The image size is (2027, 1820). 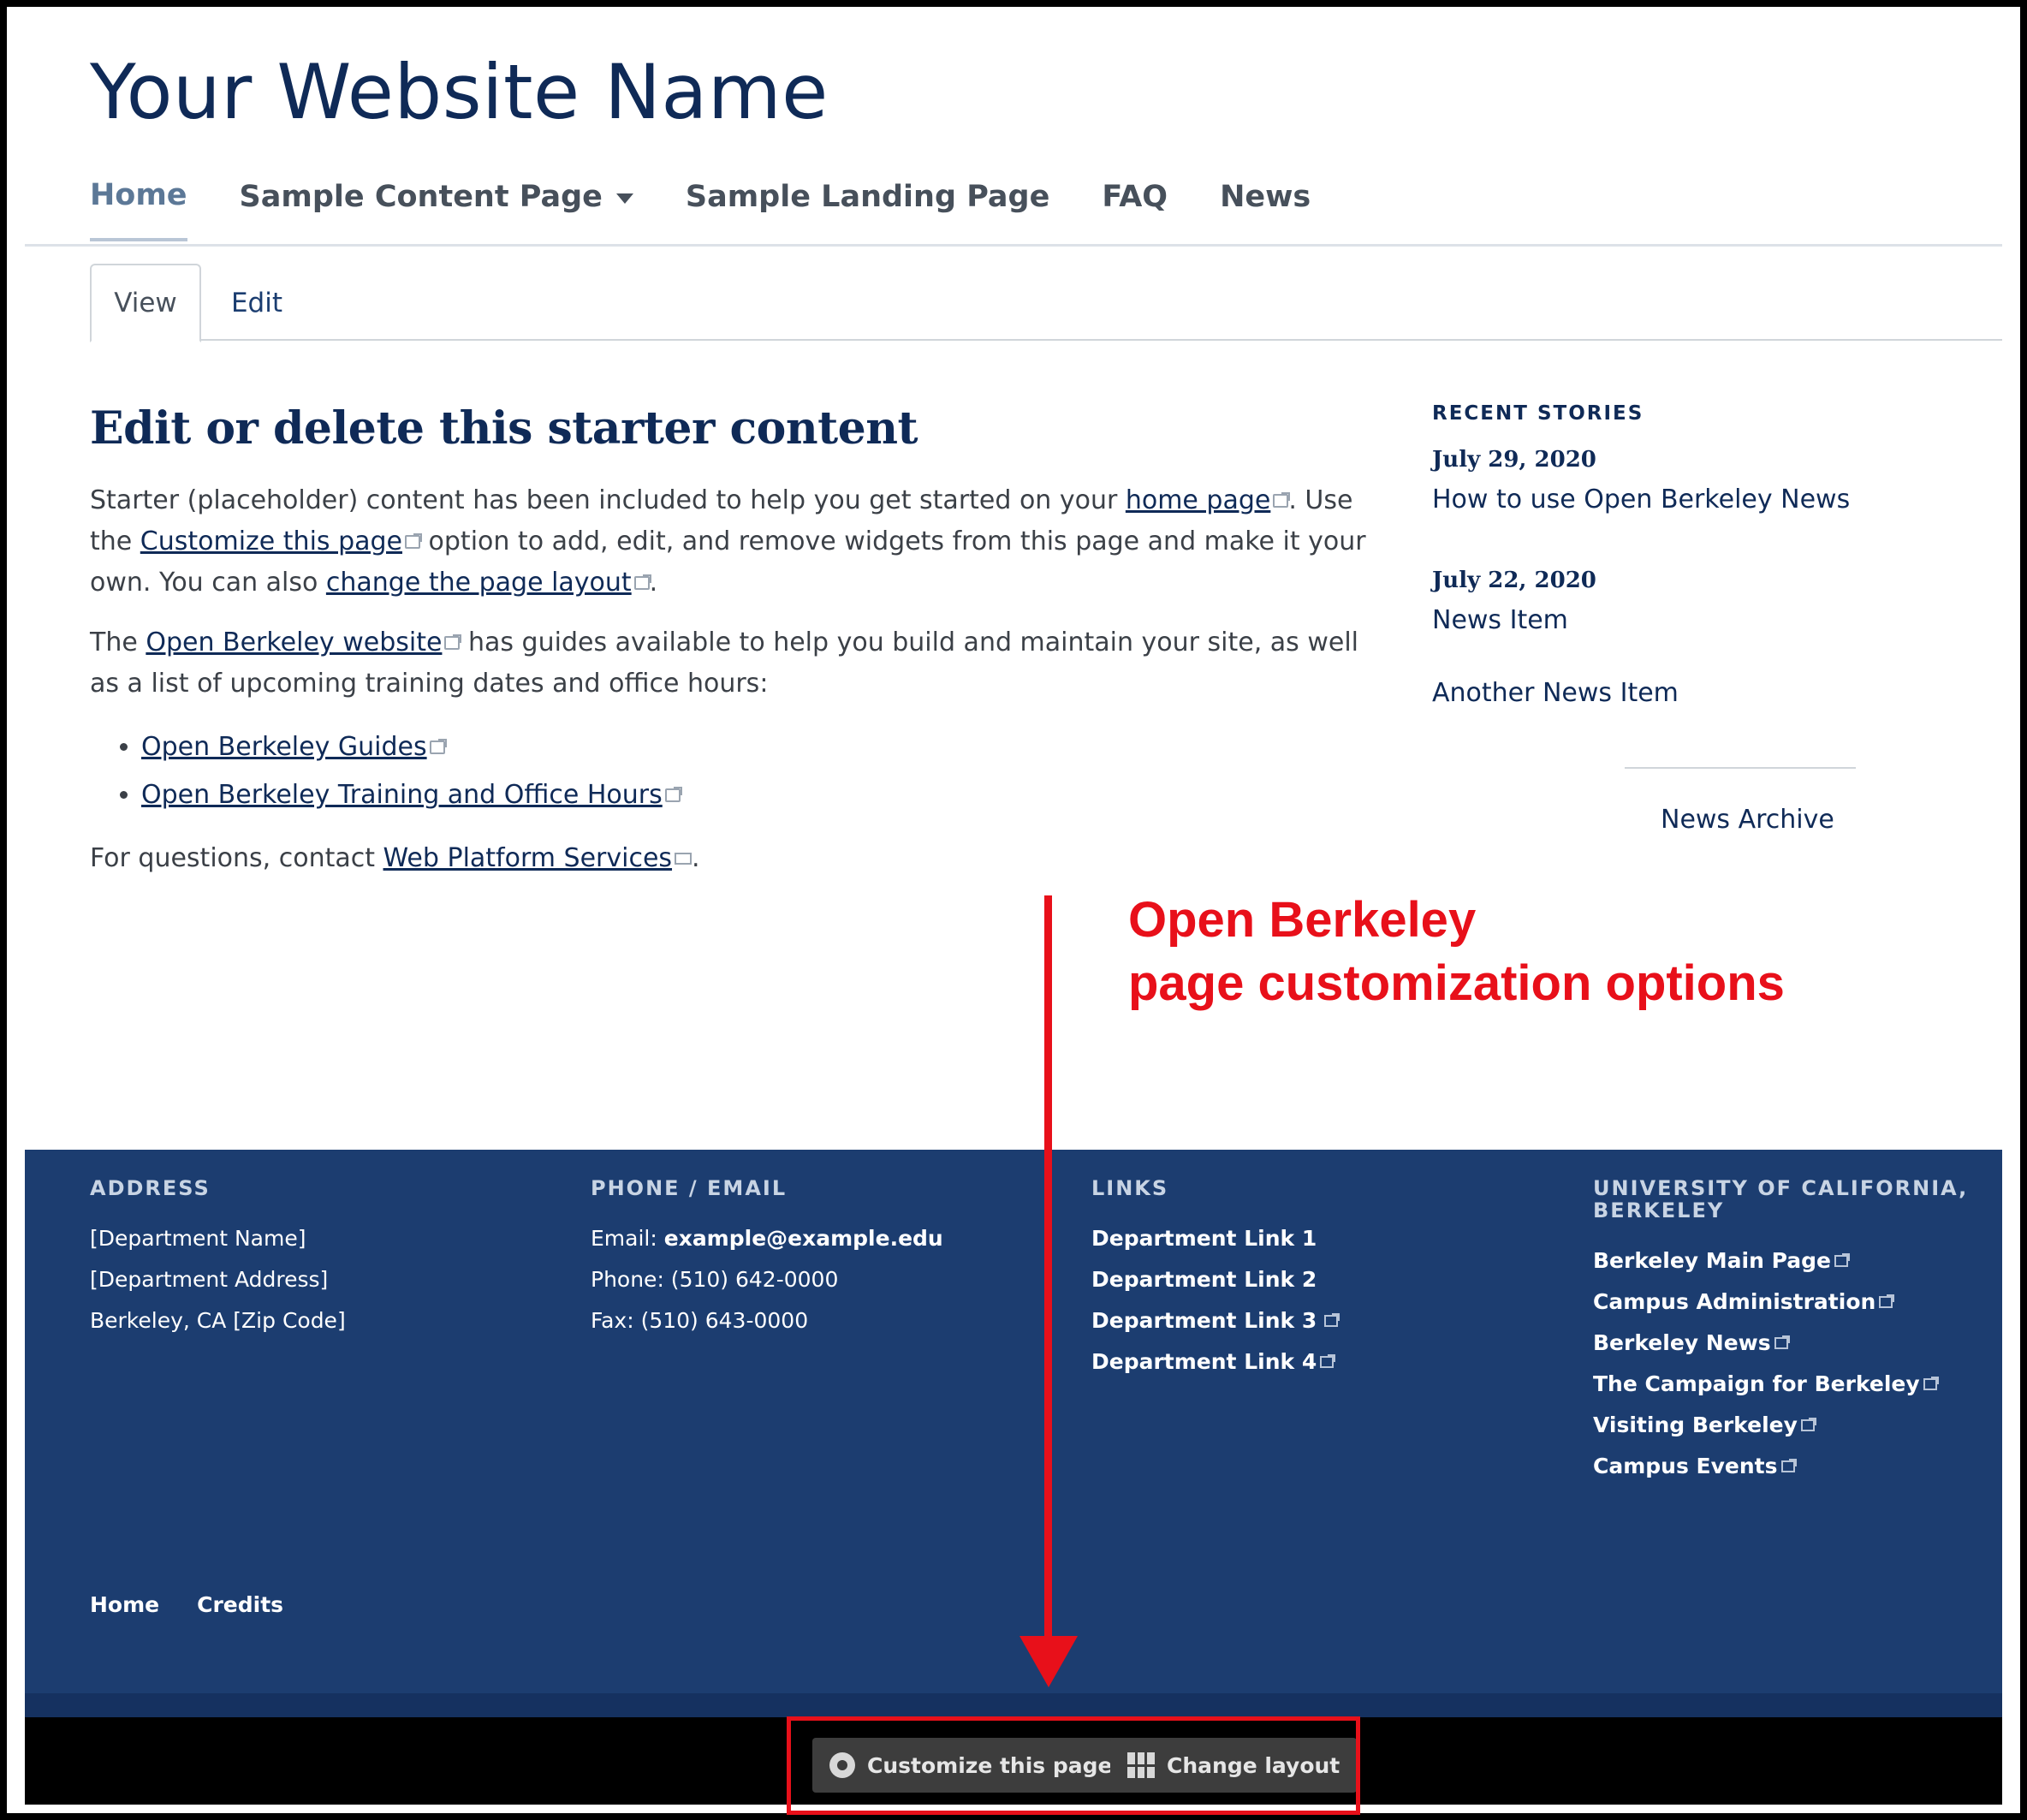 I want to click on ucb-link-row: Visiting Berkeley, so click(x=1781, y=1425).